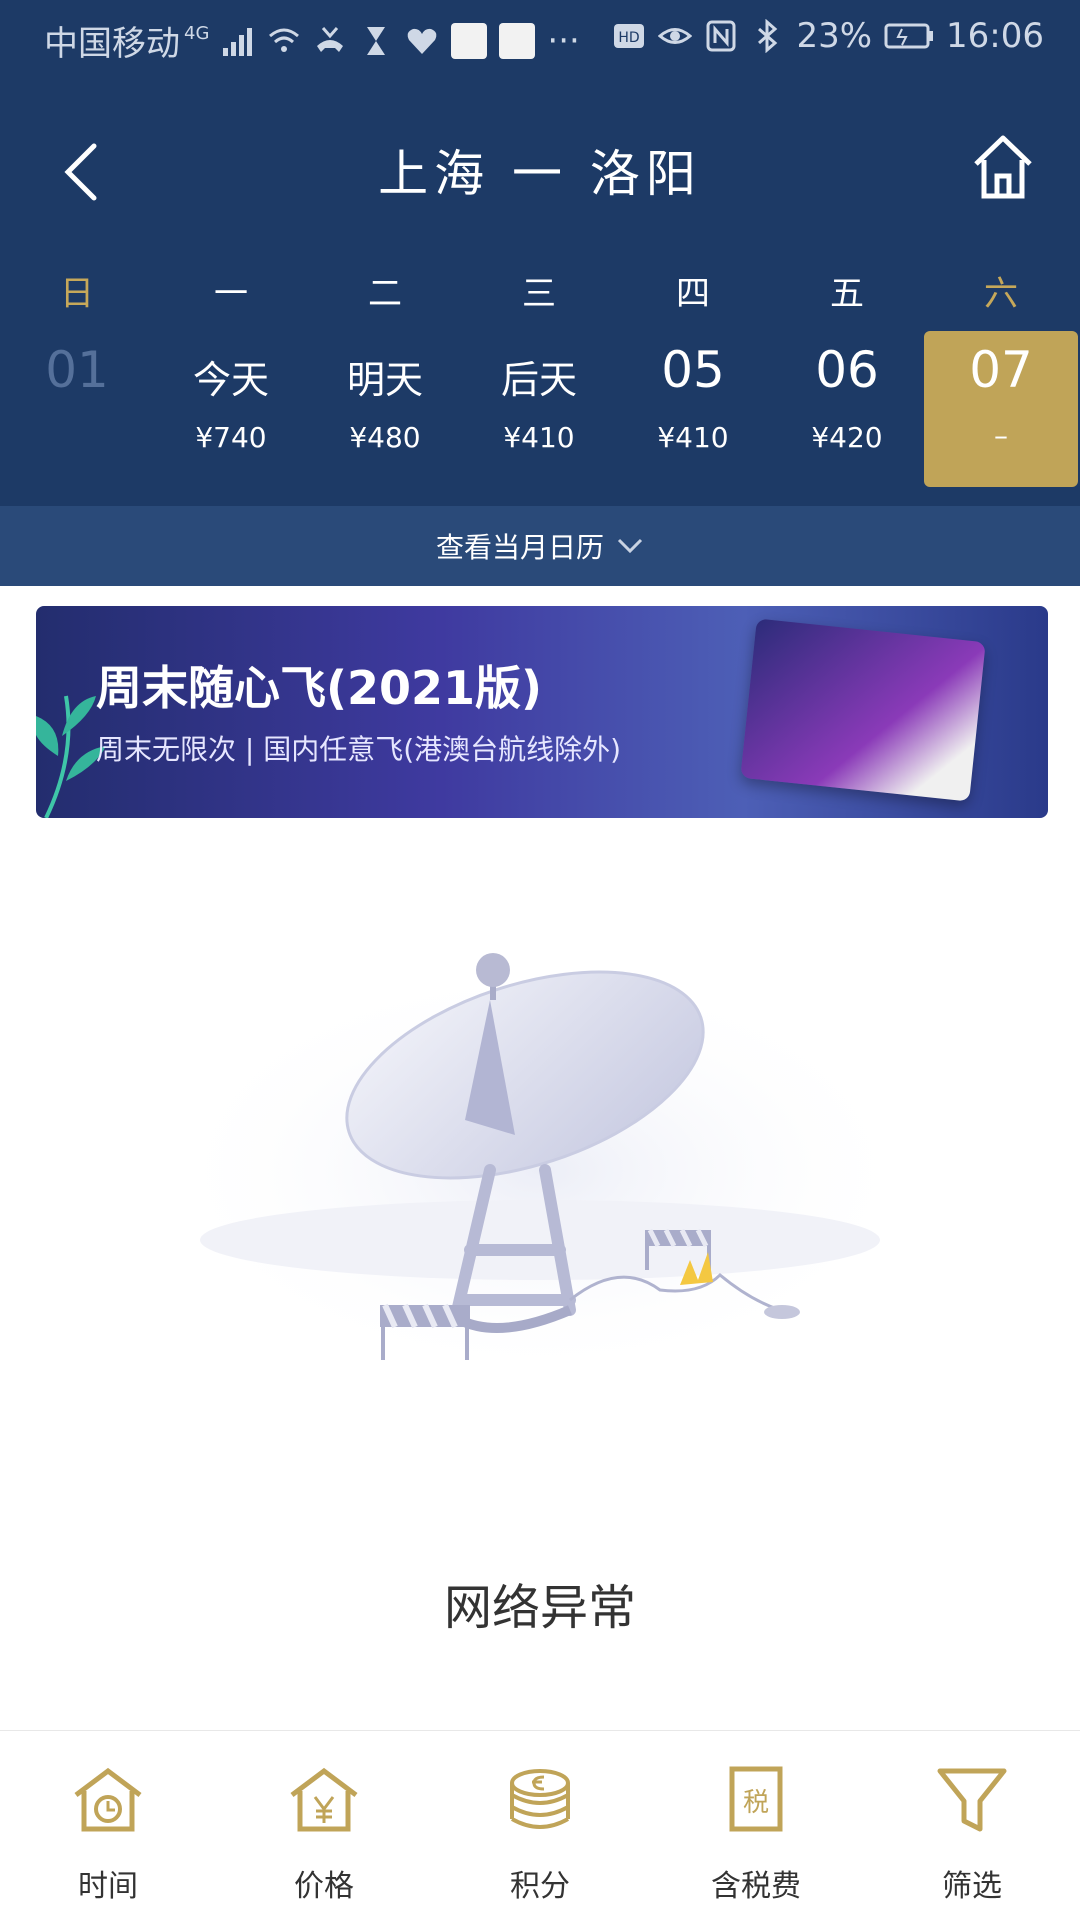  I want to click on view-month-calendar-button: 查看当月日历, so click(540, 546).